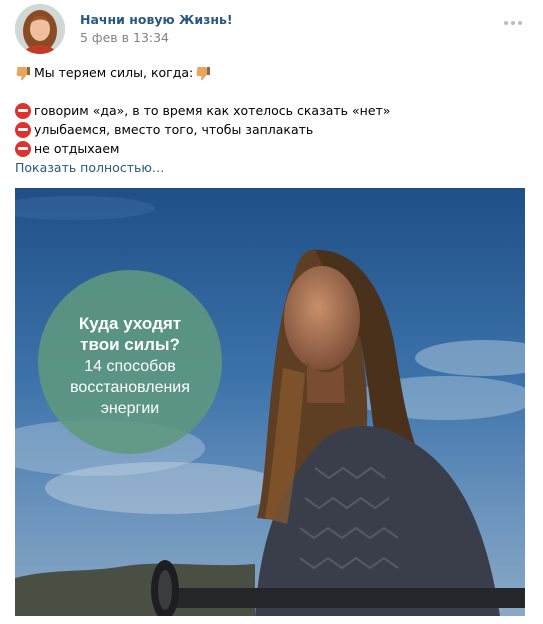 Image resolution: width=543 pixels, height=624 pixels. What do you see at coordinates (156, 19) in the screenshot?
I see `post-author-link: Начни новую Жизнь!` at bounding box center [156, 19].